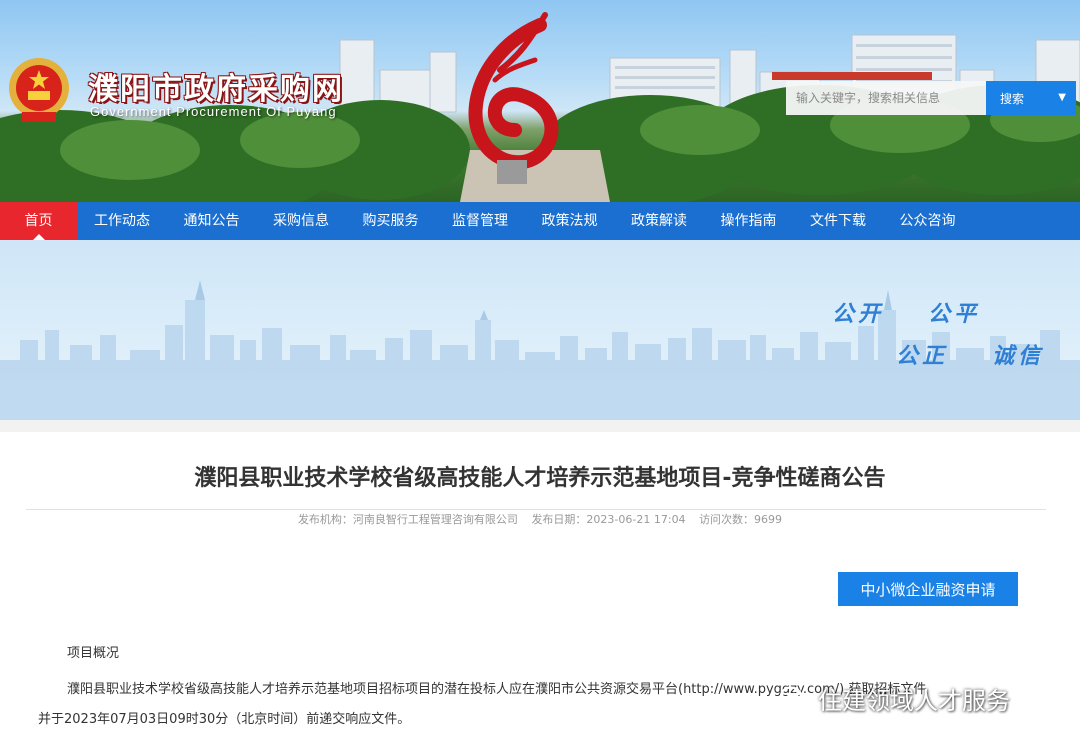  I want to click on watermark-text: 住建领域人才服务, so click(914, 700).